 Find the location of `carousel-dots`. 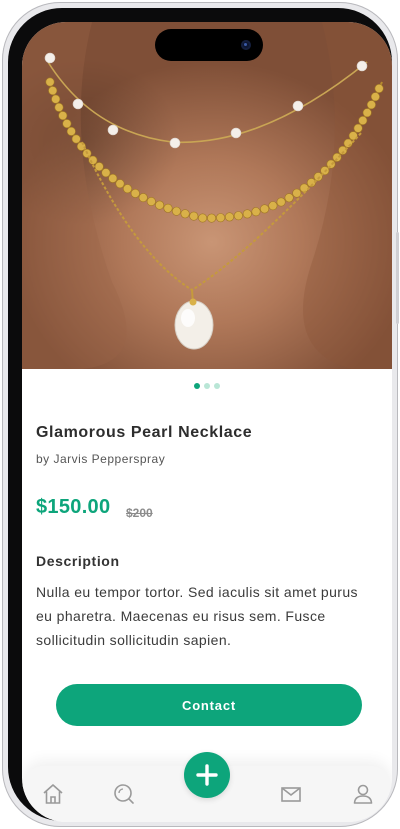

carousel-dots is located at coordinates (207, 386).